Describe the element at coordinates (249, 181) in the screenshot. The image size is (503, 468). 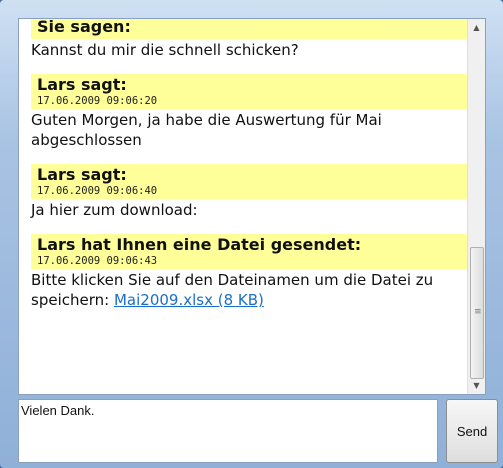
I see `message-header: Lars sagt: 17.06.2009 09:06:40` at that location.